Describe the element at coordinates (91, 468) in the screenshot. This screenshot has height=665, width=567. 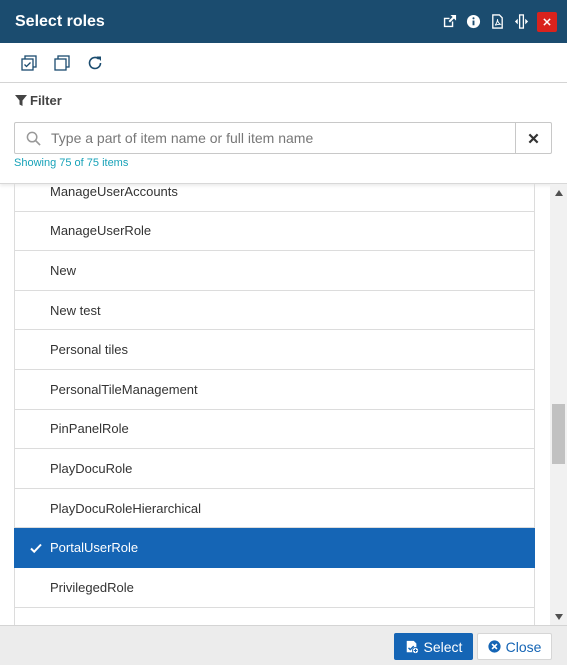
I see `list-item-label: PlayDocuRole` at that location.